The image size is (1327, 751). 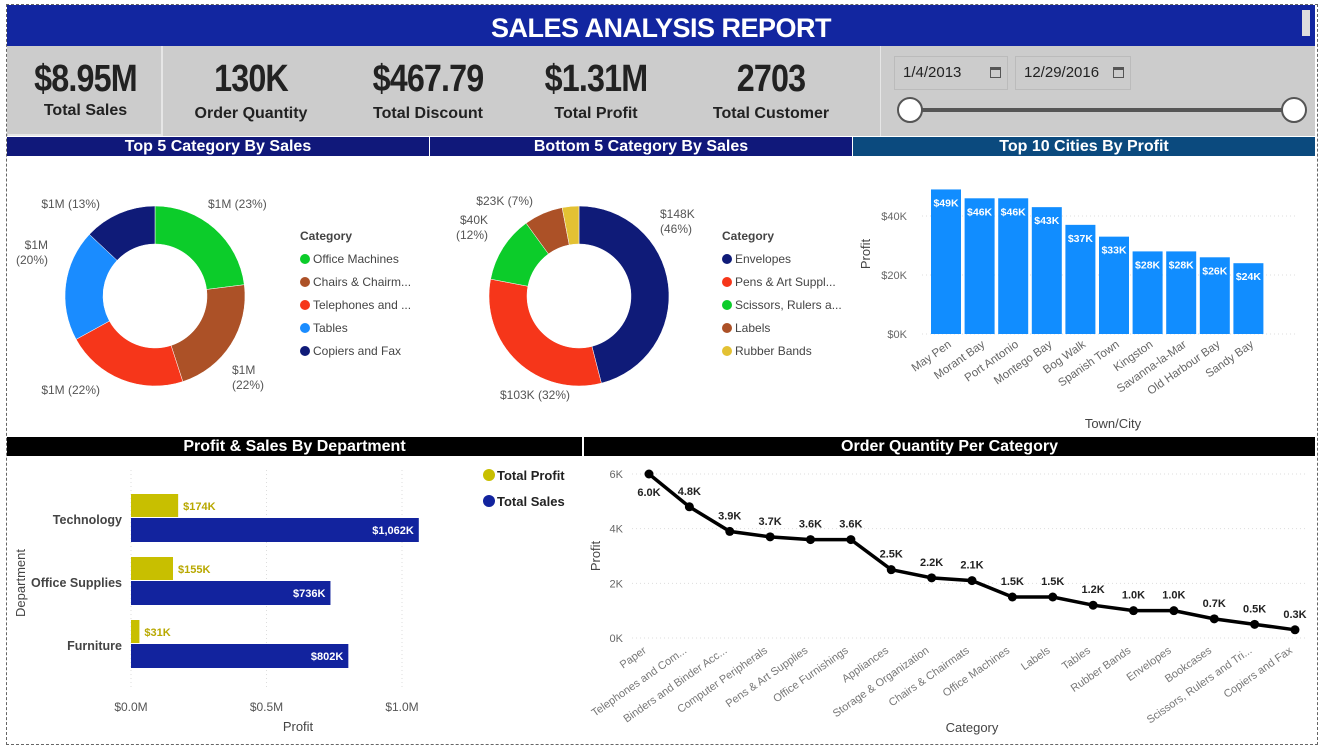 I want to click on legend-label: Total Profit, so click(x=531, y=475).